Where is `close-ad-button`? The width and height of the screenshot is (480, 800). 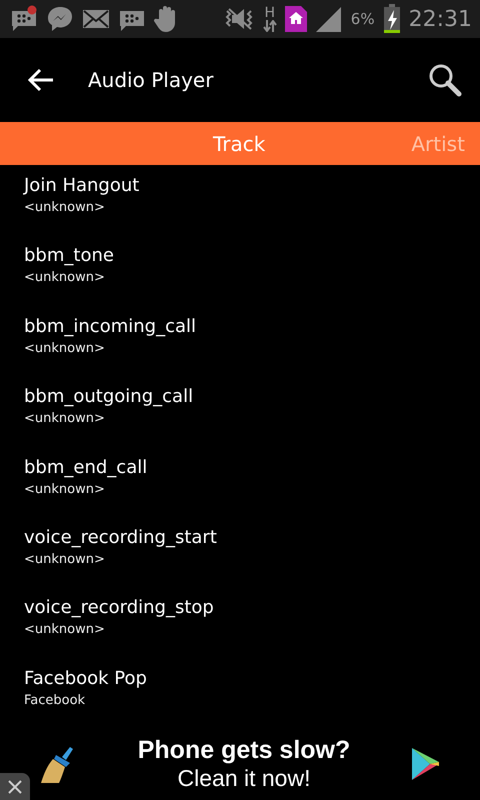 close-ad-button is located at coordinates (15, 786).